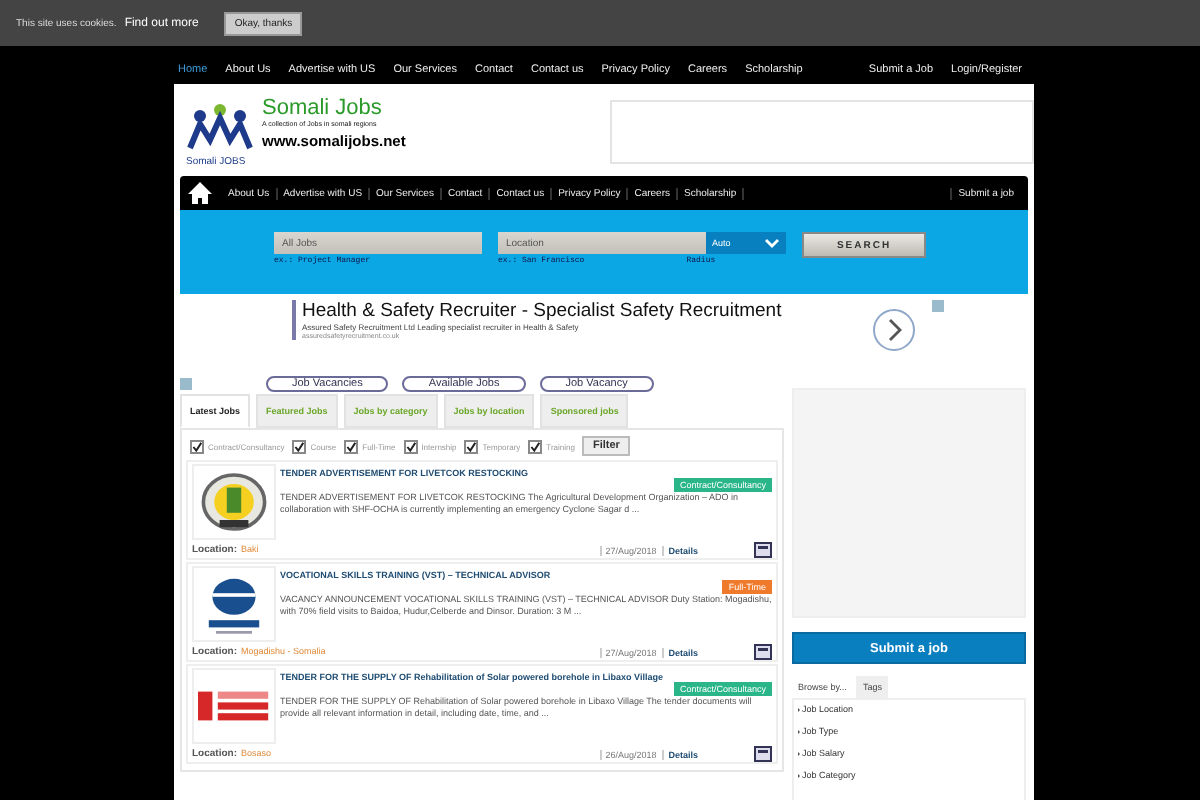 This screenshot has width=1200, height=800. What do you see at coordinates (772, 243) in the screenshot?
I see `chevron-down-icon` at bounding box center [772, 243].